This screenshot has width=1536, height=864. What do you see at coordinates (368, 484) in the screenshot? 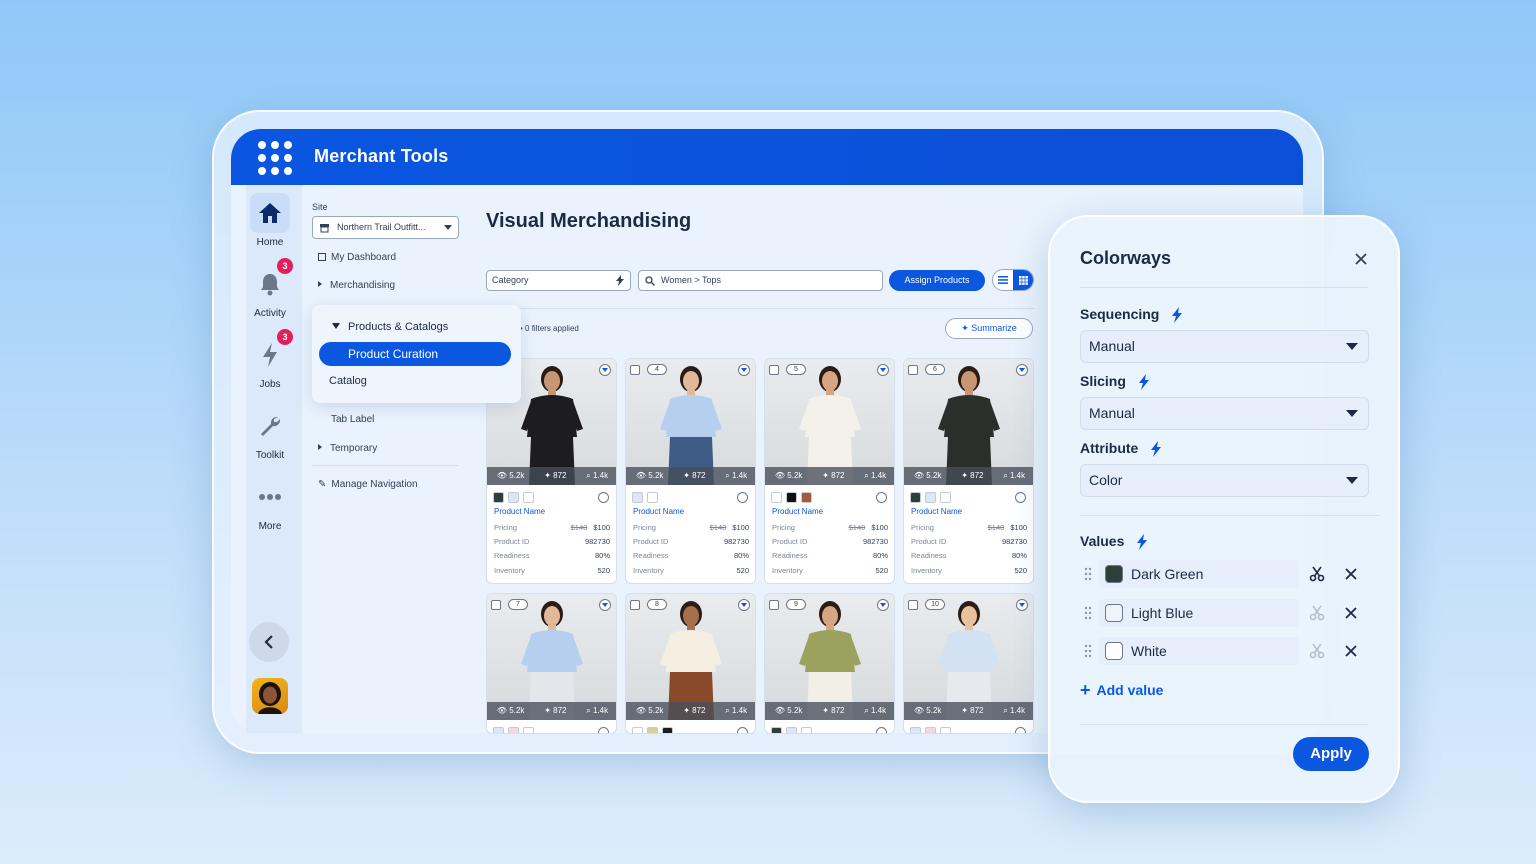
I see `nav-manage-navigation: ✎ Manage Navigation` at bounding box center [368, 484].